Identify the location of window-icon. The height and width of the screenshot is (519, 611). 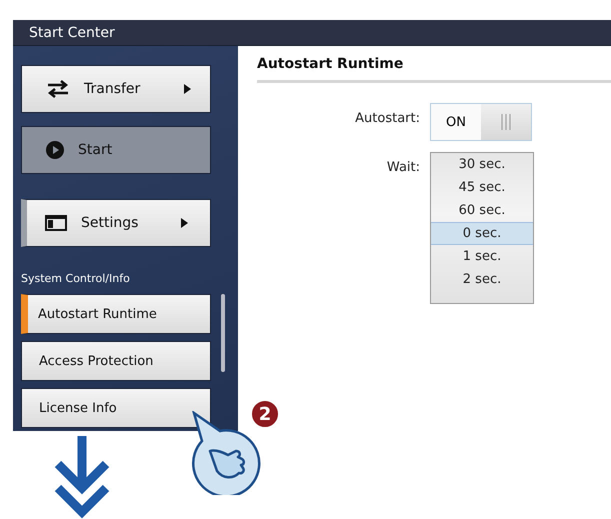
(56, 223).